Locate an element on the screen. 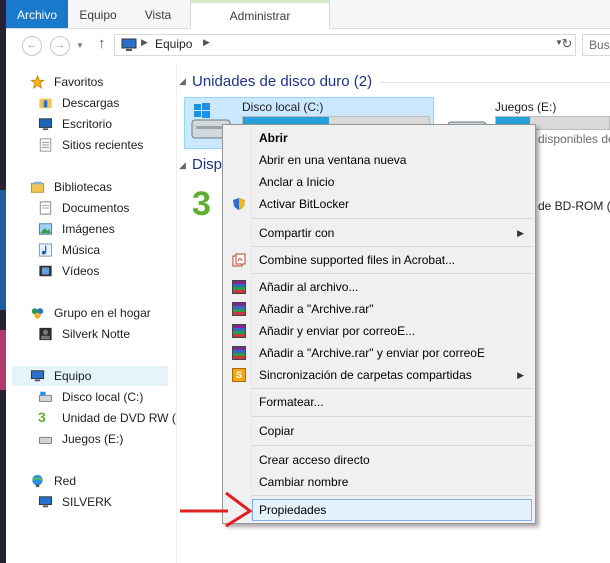 Image resolution: width=610 pixels, height=563 pixels. up-button: ↑ is located at coordinates (102, 43).